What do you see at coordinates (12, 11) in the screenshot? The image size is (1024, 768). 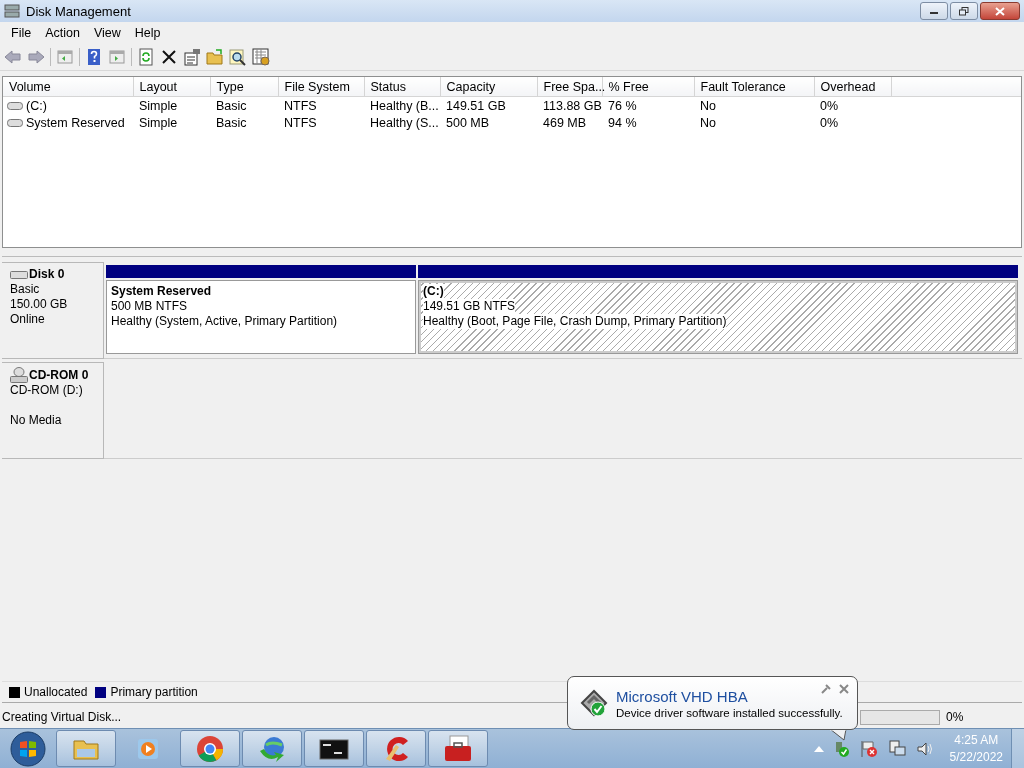 I see `app-icon` at bounding box center [12, 11].